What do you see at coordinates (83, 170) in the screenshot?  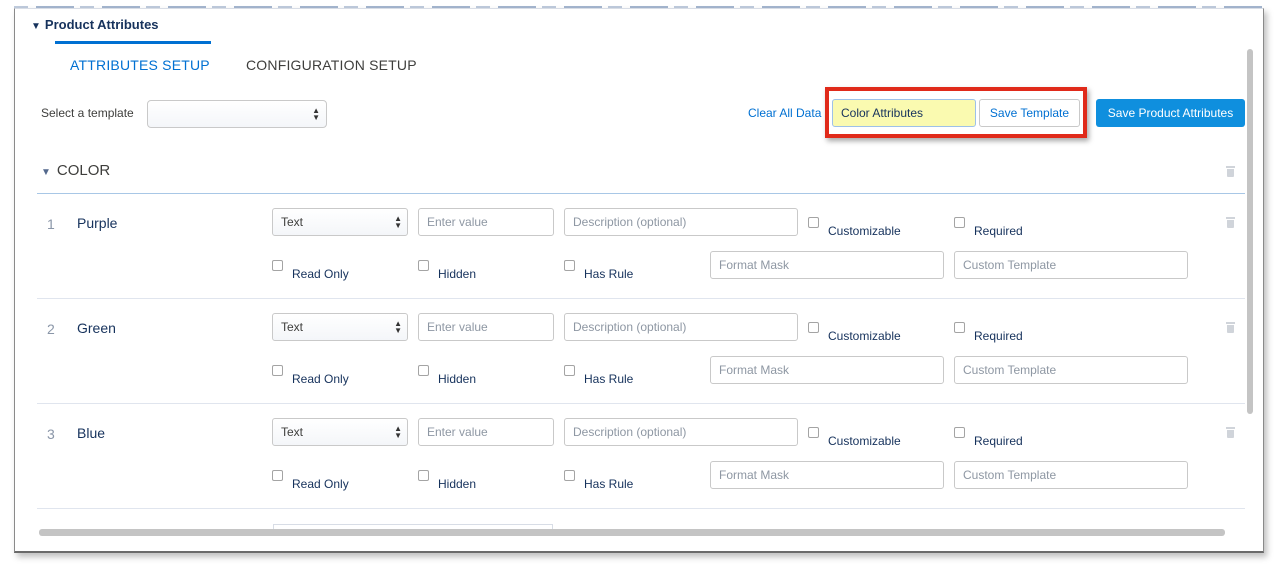 I see `group-name: COLOR` at bounding box center [83, 170].